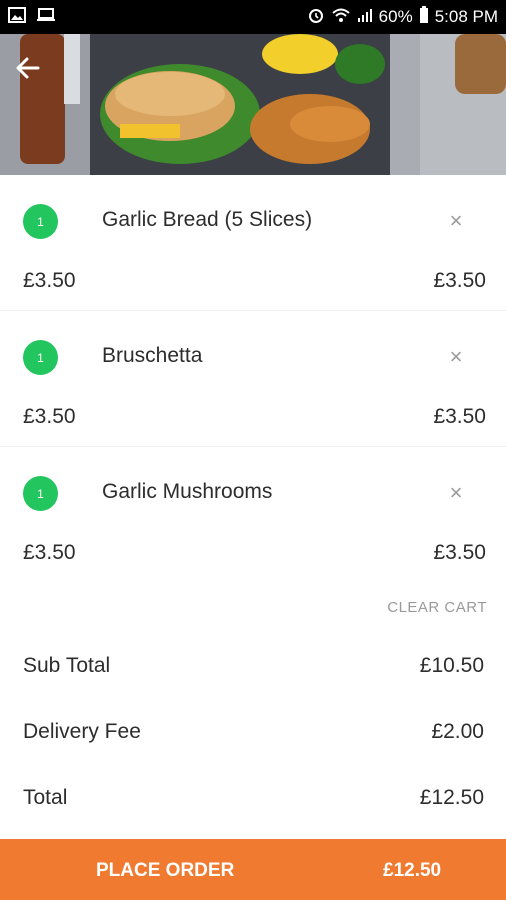 Image resolution: width=506 pixels, height=900 pixels. What do you see at coordinates (424, 17) in the screenshot?
I see `battery-icon` at bounding box center [424, 17].